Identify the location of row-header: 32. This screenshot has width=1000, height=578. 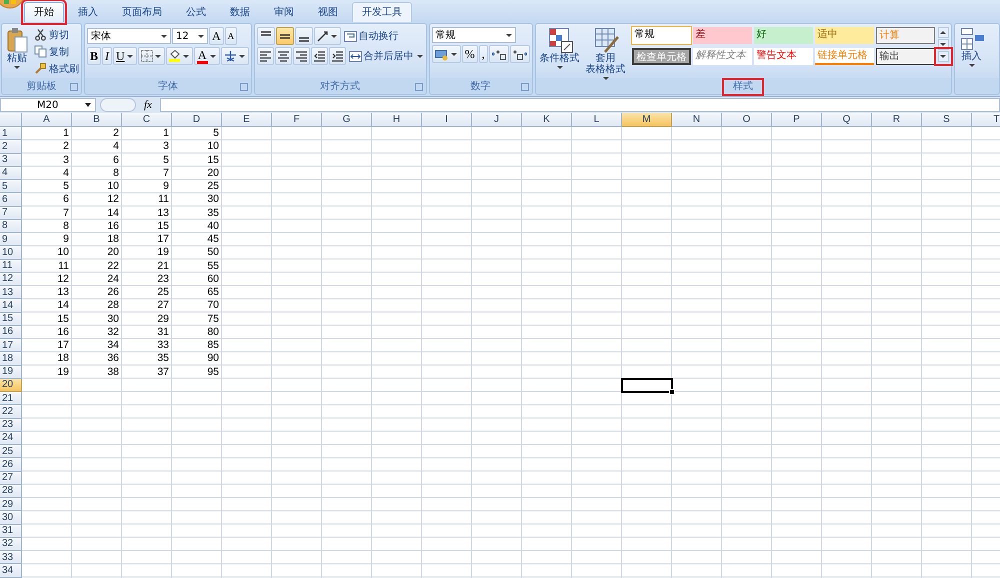
(11, 544).